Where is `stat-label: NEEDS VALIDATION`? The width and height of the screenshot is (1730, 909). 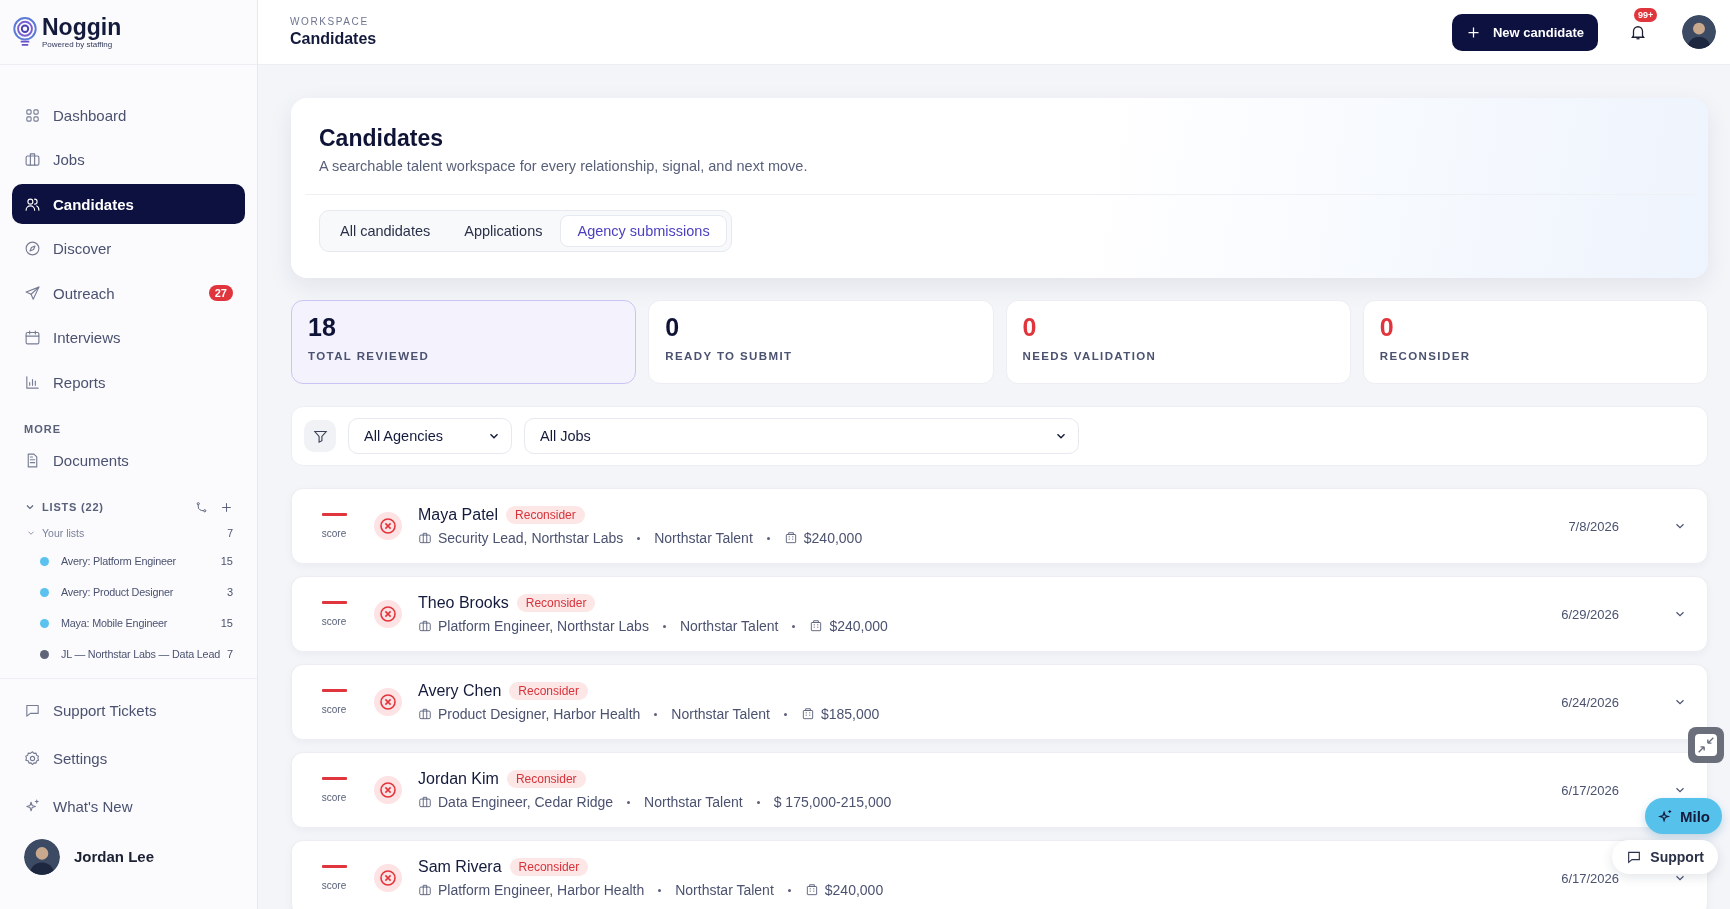
stat-label: NEEDS VALIDATION is located at coordinates (1090, 356).